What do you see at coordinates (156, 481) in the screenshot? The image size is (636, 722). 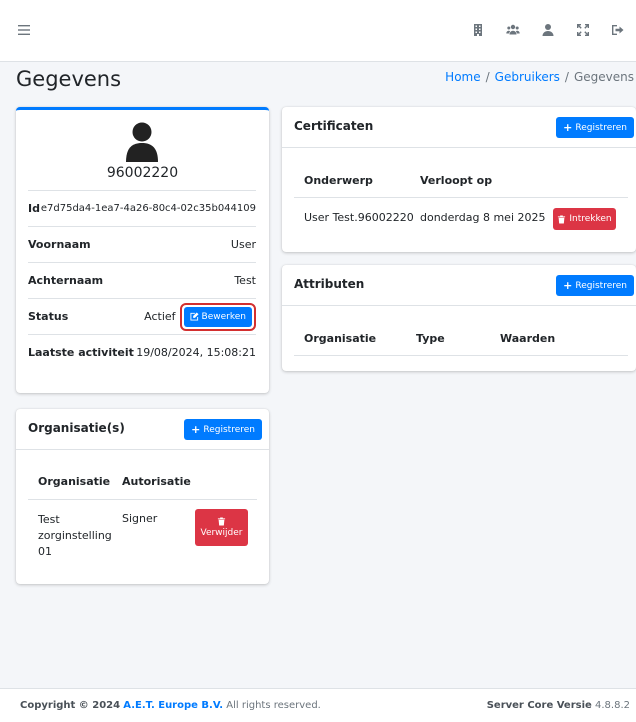 I see `column-header: Autorisatie` at bounding box center [156, 481].